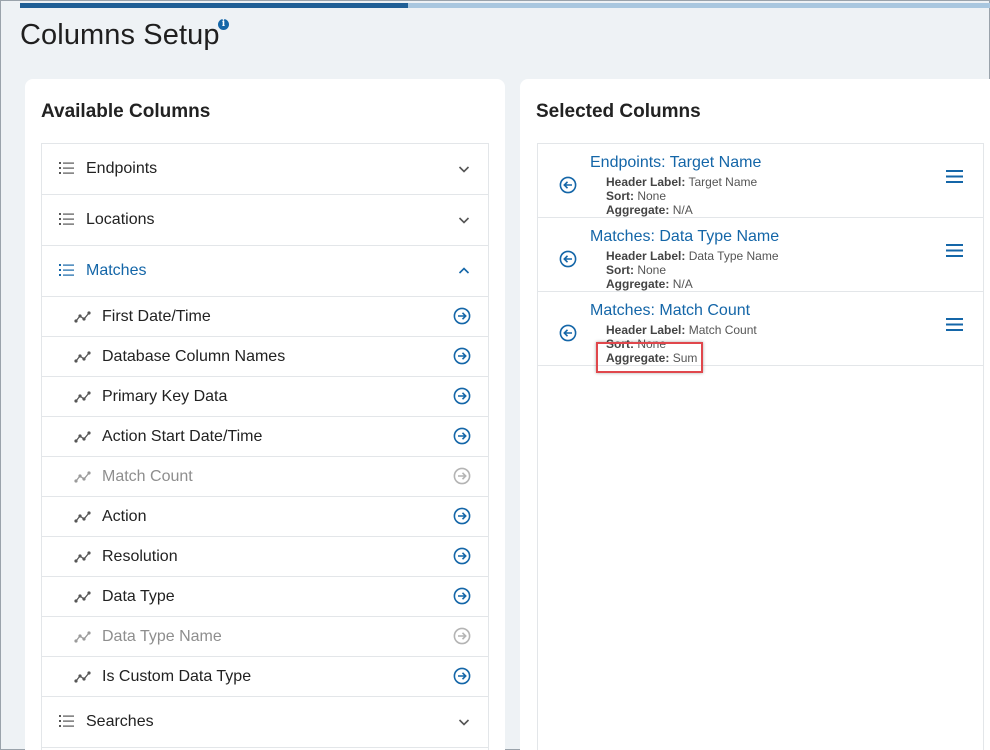  I want to click on header-label-line: Header Label: Match Count, so click(681, 330).